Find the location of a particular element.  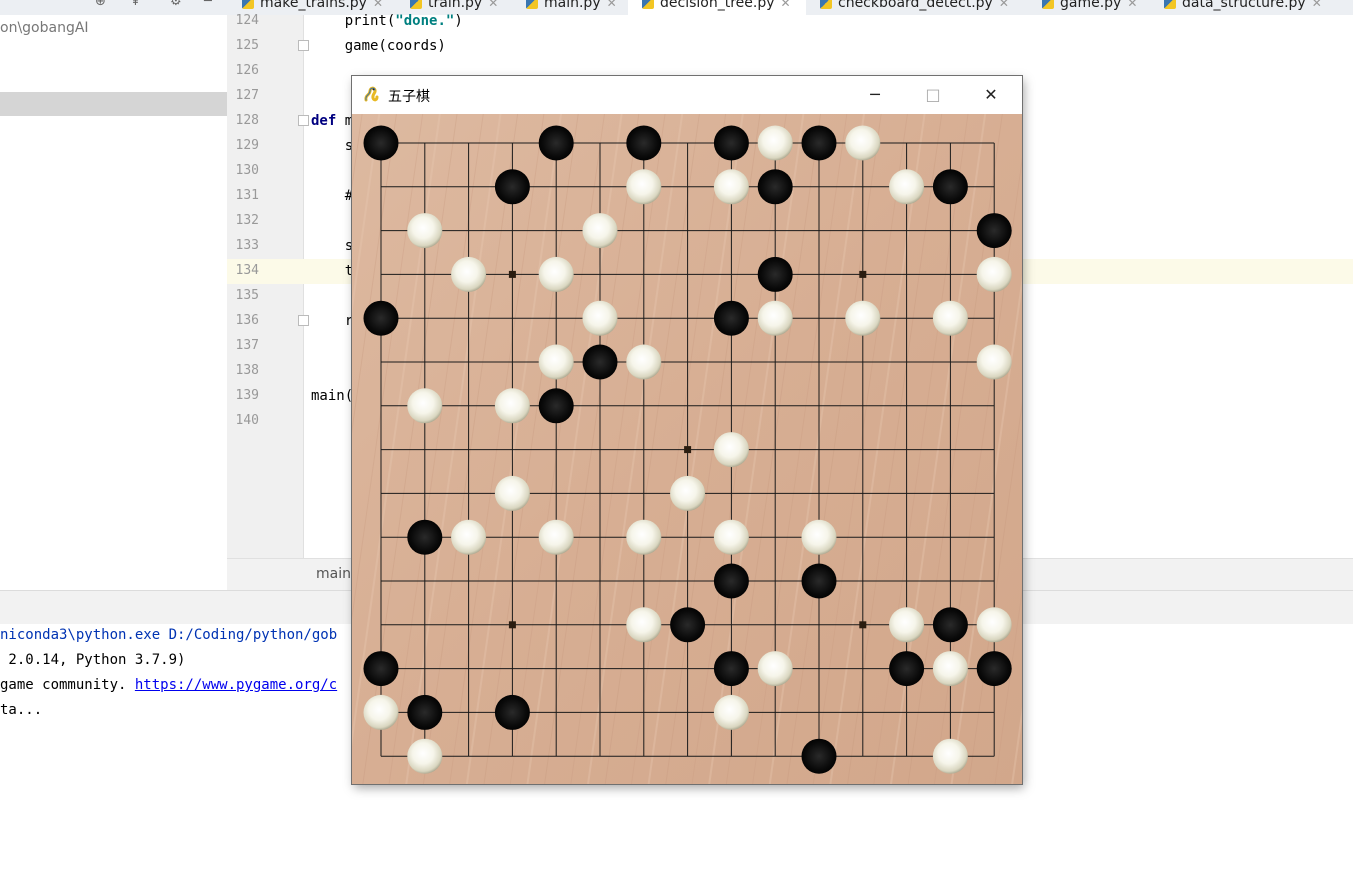

code-line: game(coords) is located at coordinates (378, 46).